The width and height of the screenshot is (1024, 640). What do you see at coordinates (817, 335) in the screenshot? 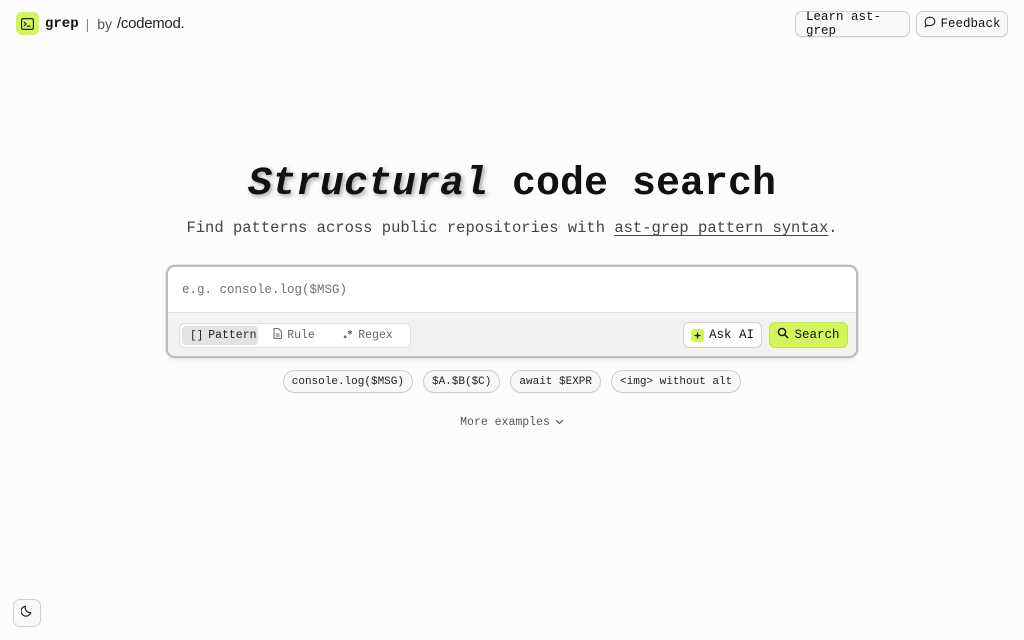
I see `search-button-label: Search` at bounding box center [817, 335].